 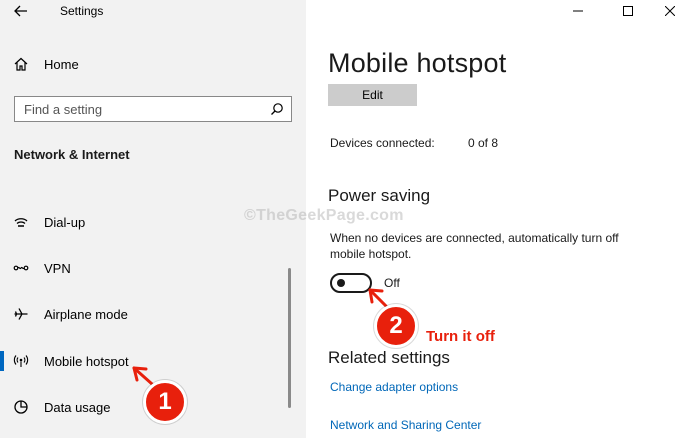 What do you see at coordinates (324, 215) in the screenshot?
I see `watermark: ©TheGeekPage.com` at bounding box center [324, 215].